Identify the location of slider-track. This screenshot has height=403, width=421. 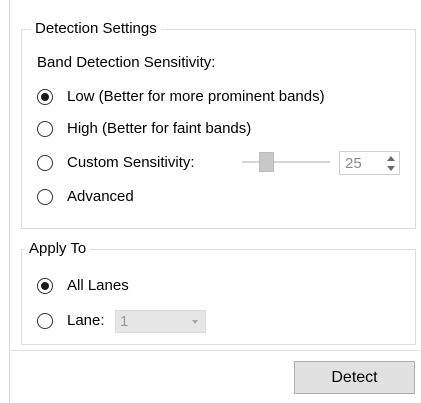
(286, 162).